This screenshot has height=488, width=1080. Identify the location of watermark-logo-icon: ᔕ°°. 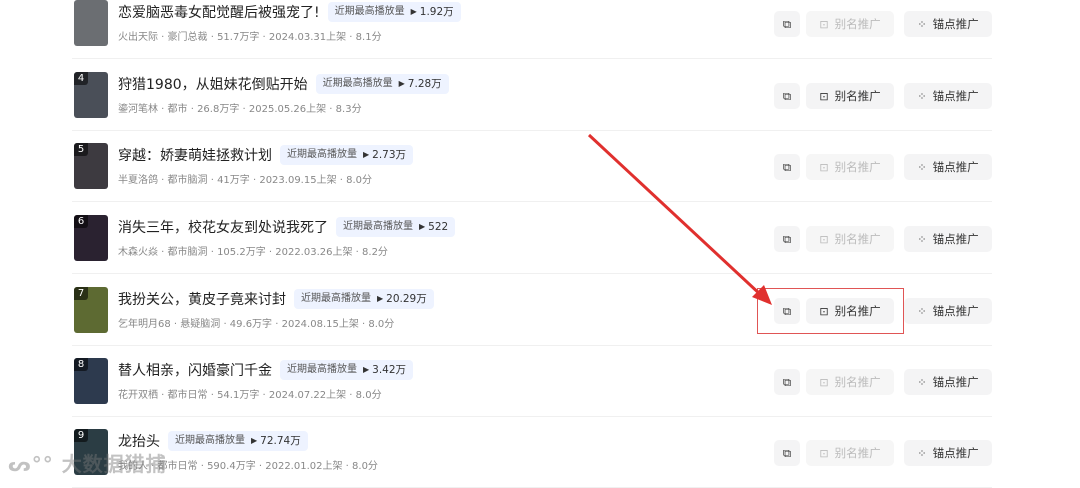
(31, 464).